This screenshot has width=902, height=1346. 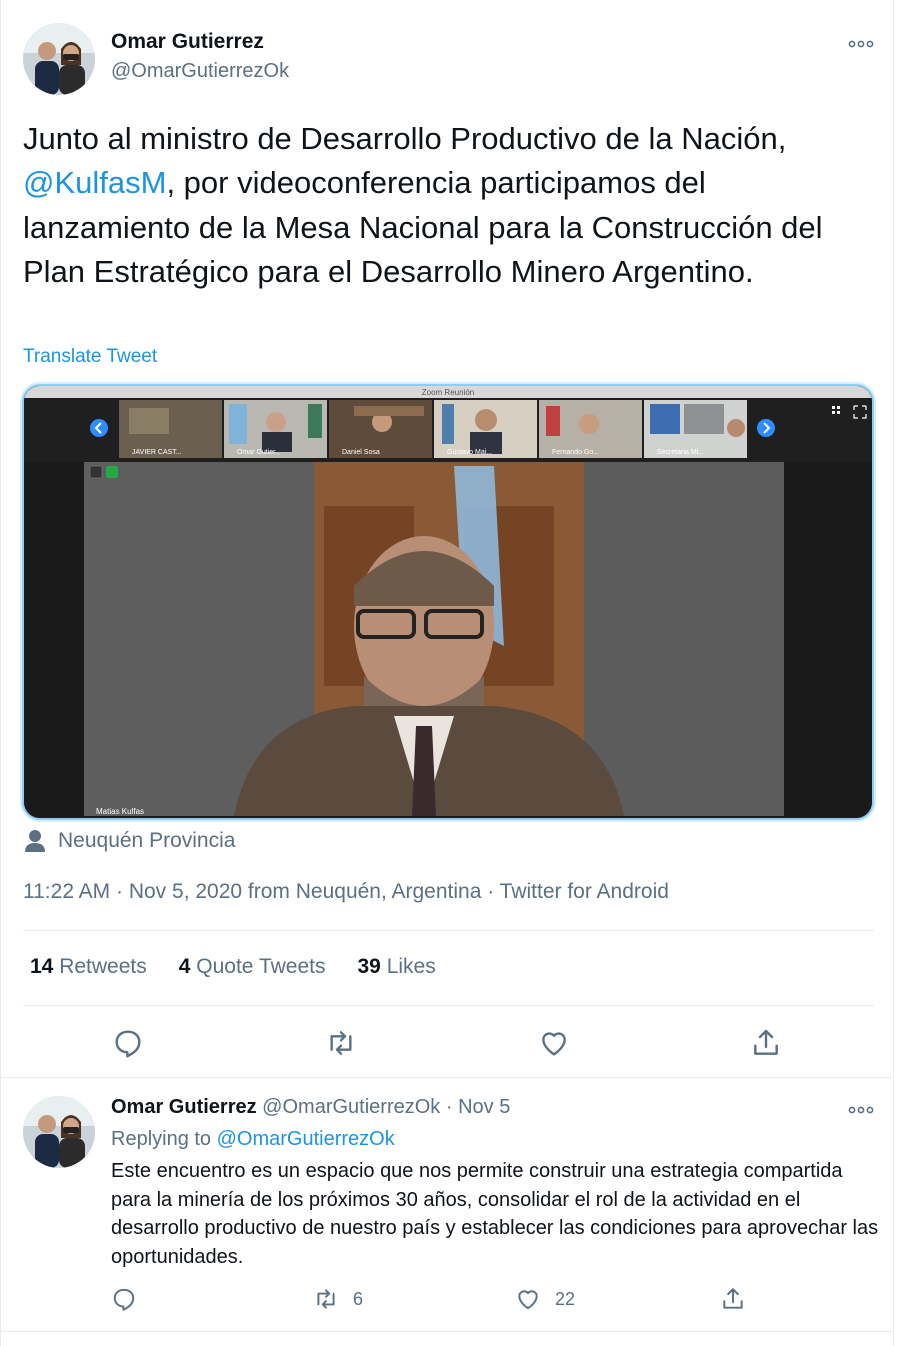 I want to click on reply-icon-glyph, so click(x=128, y=1044).